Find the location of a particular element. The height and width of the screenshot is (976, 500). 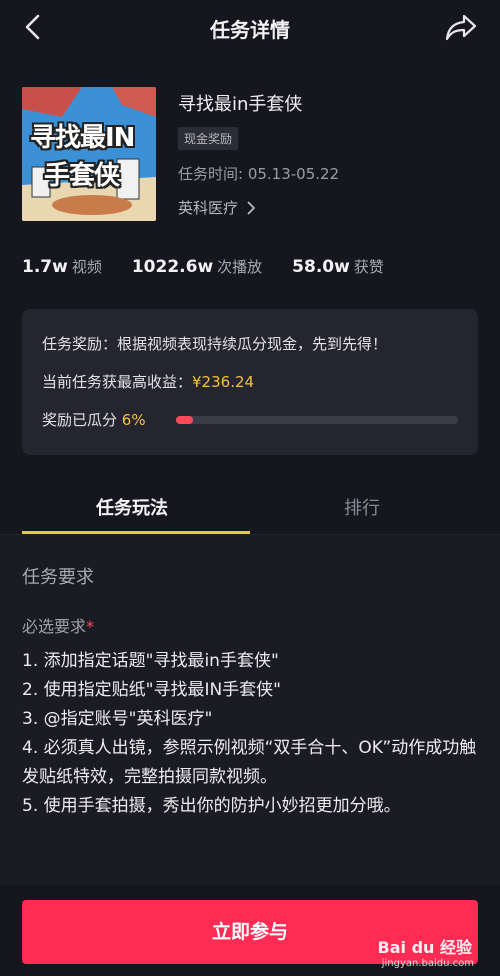

thumbnail-title-line1: 寻找最IN is located at coordinates (82, 138).